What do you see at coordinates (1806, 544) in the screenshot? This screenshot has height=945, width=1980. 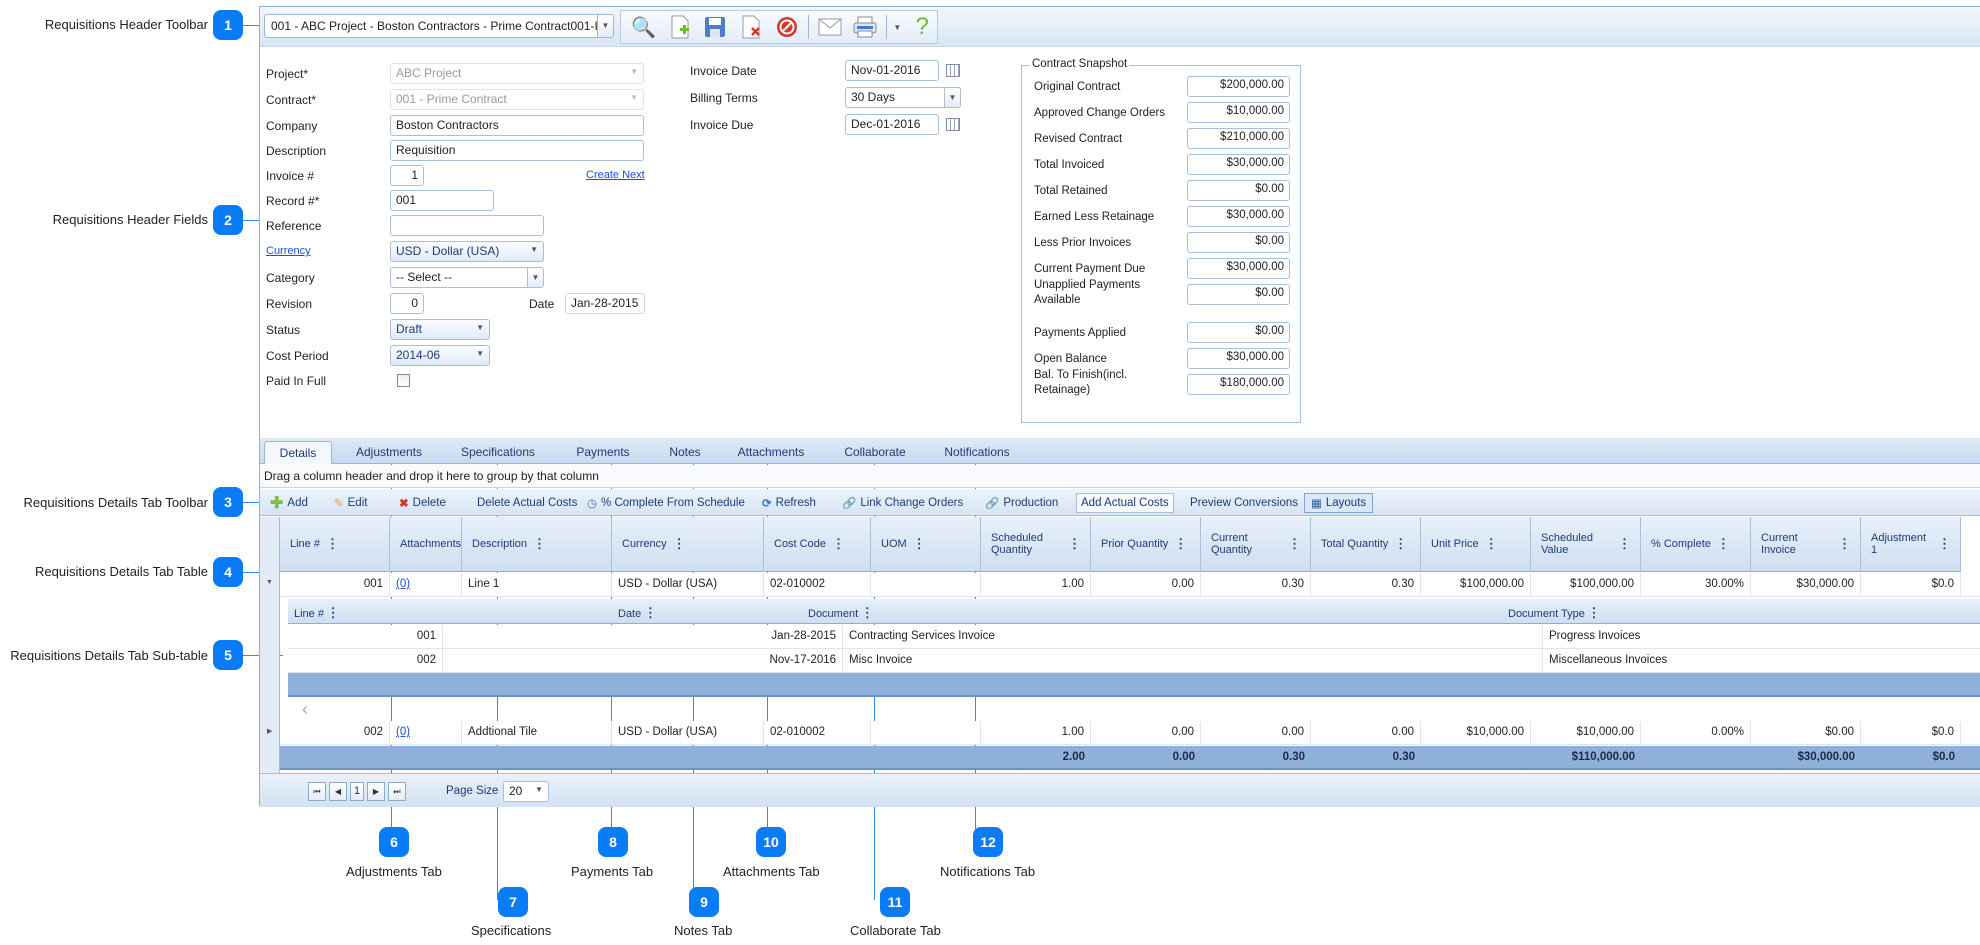 I see `column-header: Current Invoice ⋮` at bounding box center [1806, 544].